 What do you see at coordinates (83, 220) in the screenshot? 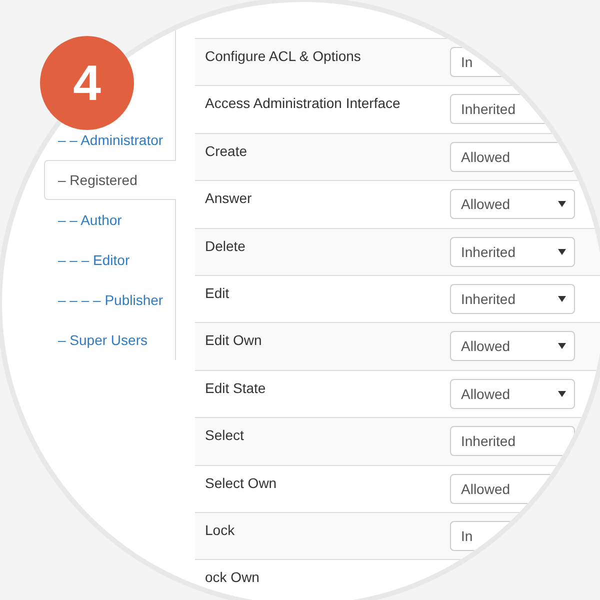
I see `group-tab: – – Author` at bounding box center [83, 220].